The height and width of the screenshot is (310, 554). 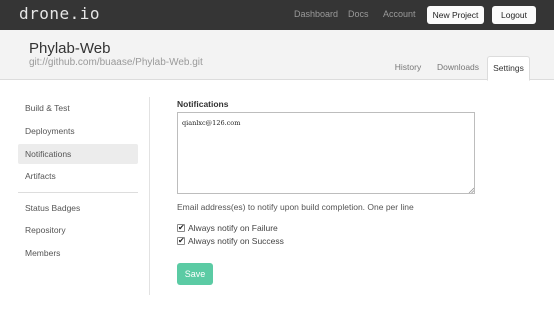 What do you see at coordinates (78, 192) in the screenshot?
I see `sidebar-divider` at bounding box center [78, 192].